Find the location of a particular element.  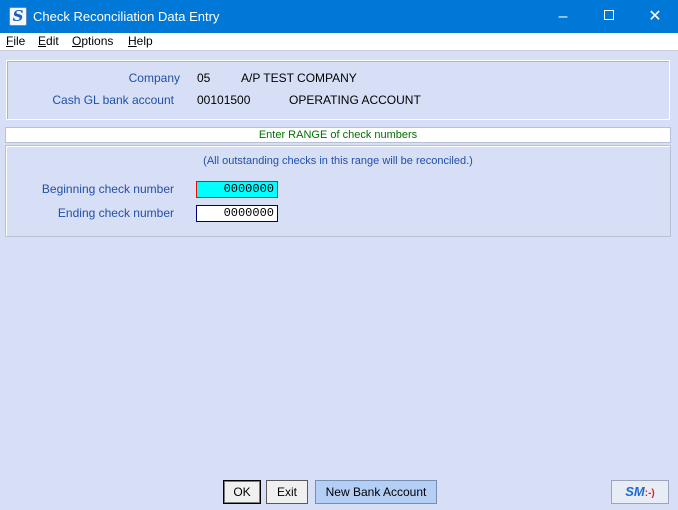

sm-logo-button: SM:-) is located at coordinates (640, 492).